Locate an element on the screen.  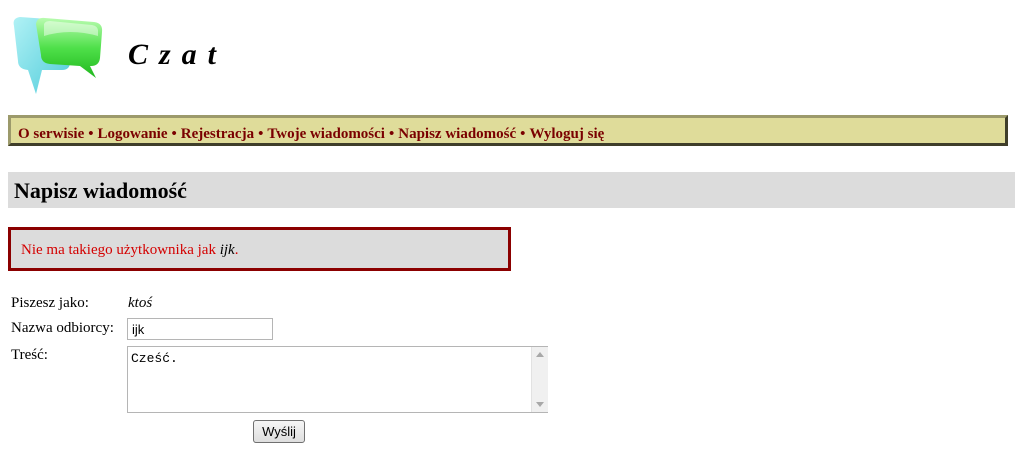
recipient-input is located at coordinates (200, 329).